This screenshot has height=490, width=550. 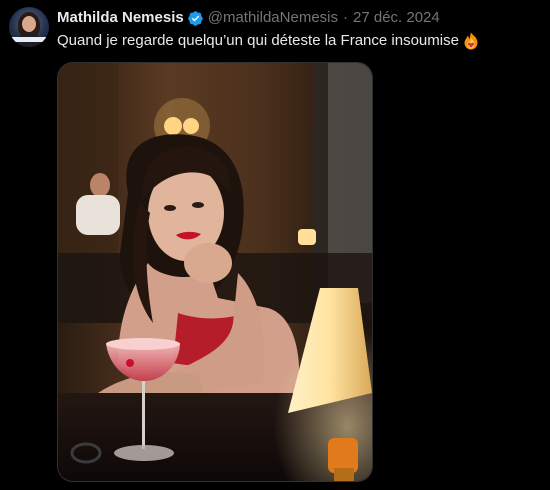 I want to click on author-handle: @mathildaNemesis, so click(x=273, y=18).